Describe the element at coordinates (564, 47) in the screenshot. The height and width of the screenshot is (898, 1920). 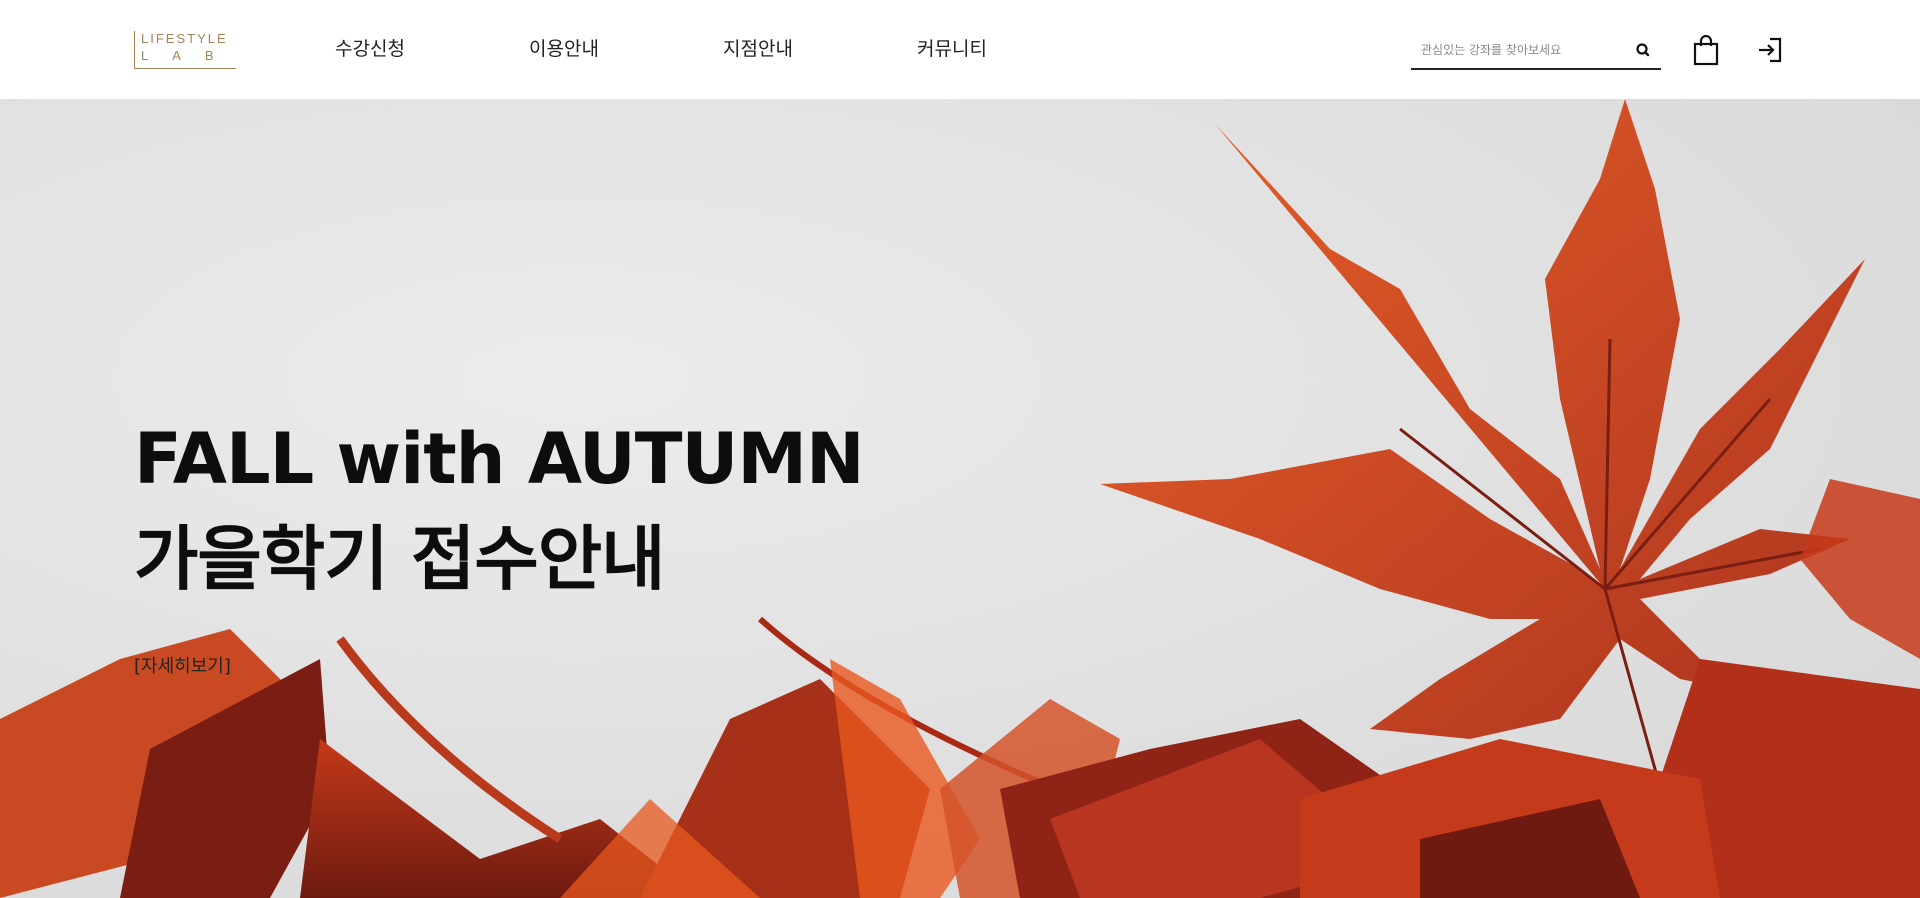
I see `nav-item-usage-guide: 이용안내` at that location.